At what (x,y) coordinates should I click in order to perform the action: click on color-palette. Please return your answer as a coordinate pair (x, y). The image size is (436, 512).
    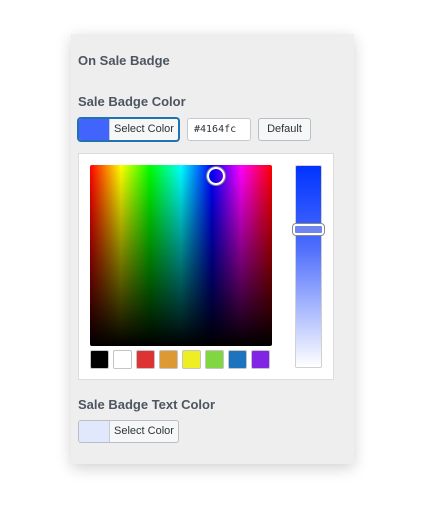
    Looking at the image, I should click on (180, 359).